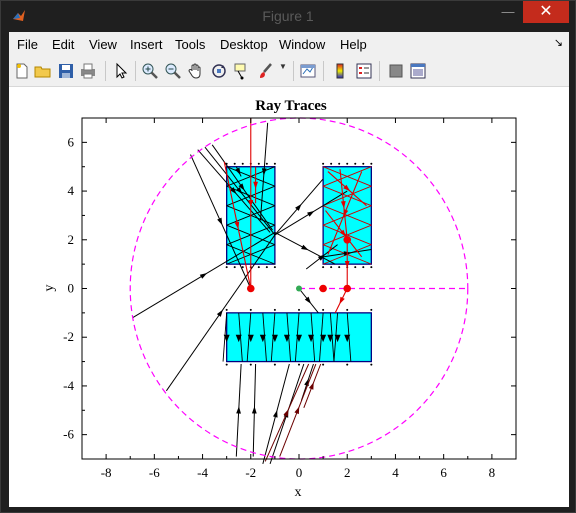 Image resolution: width=576 pixels, height=513 pixels. I want to click on print-icon, so click(88, 71).